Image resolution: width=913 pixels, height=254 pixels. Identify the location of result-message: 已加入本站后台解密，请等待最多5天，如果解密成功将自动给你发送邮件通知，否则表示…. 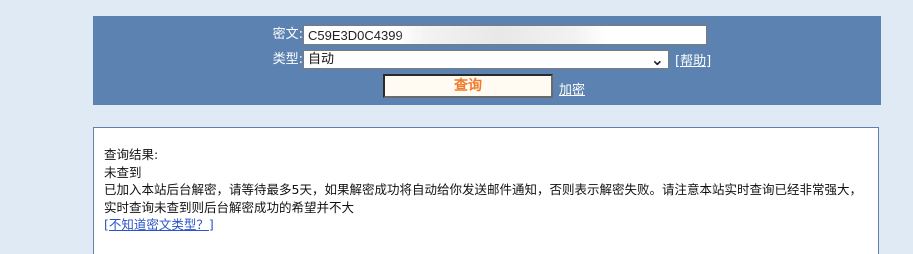
(483, 198).